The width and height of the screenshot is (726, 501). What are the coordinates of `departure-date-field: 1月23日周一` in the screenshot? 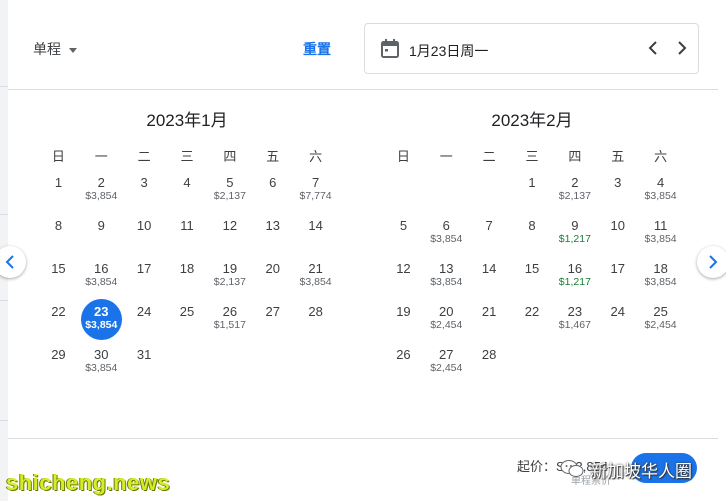 It's located at (531, 48).